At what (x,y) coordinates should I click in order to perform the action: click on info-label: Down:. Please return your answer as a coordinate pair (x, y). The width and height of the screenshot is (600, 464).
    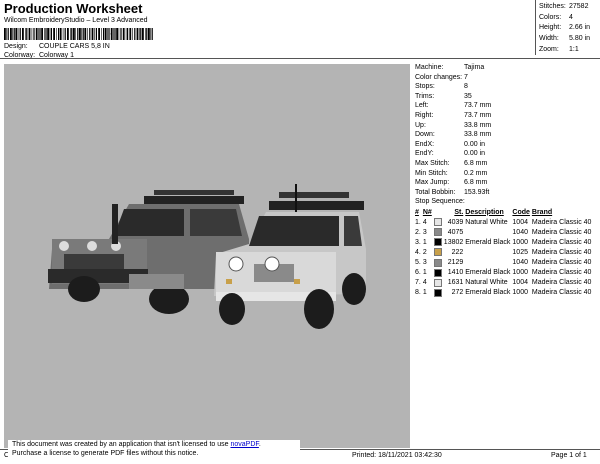
    Looking at the image, I should click on (425, 135).